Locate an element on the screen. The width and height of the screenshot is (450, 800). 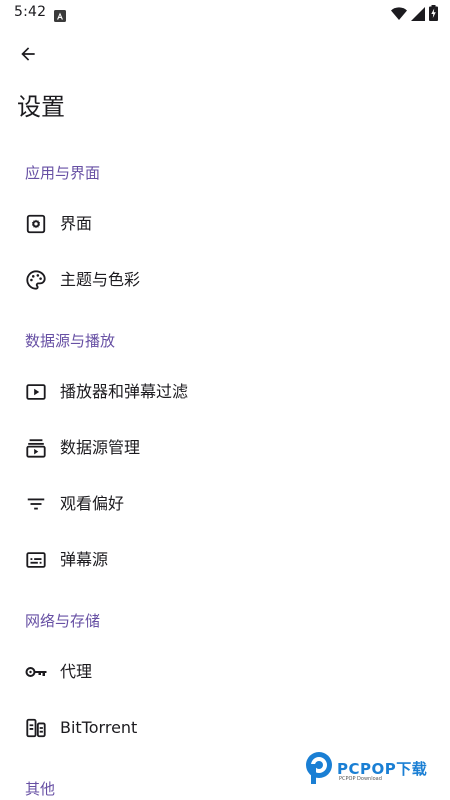
settings-item-player-danmaku-filter: 播放器和弹幕过滤 is located at coordinates (225, 392).